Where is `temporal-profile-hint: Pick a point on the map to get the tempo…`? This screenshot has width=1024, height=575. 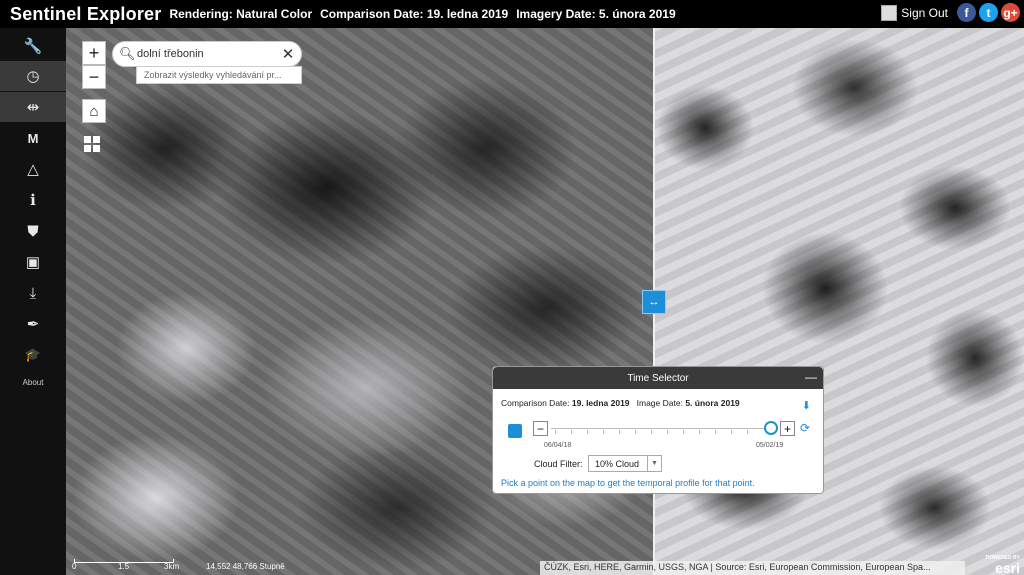
temporal-profile-hint: Pick a point on the map to get the tempo… is located at coordinates (628, 483).